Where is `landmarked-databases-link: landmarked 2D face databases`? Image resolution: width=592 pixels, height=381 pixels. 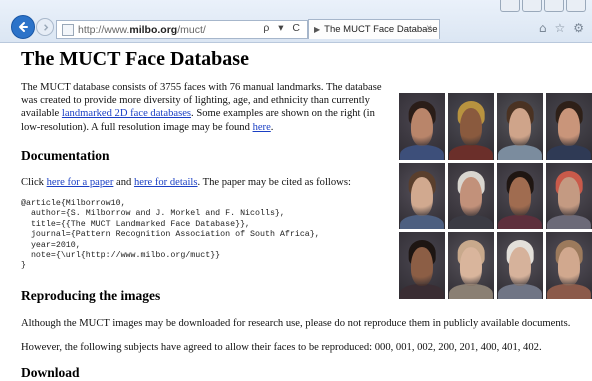
landmarked-databases-link: landmarked 2D face databases is located at coordinates (126, 113).